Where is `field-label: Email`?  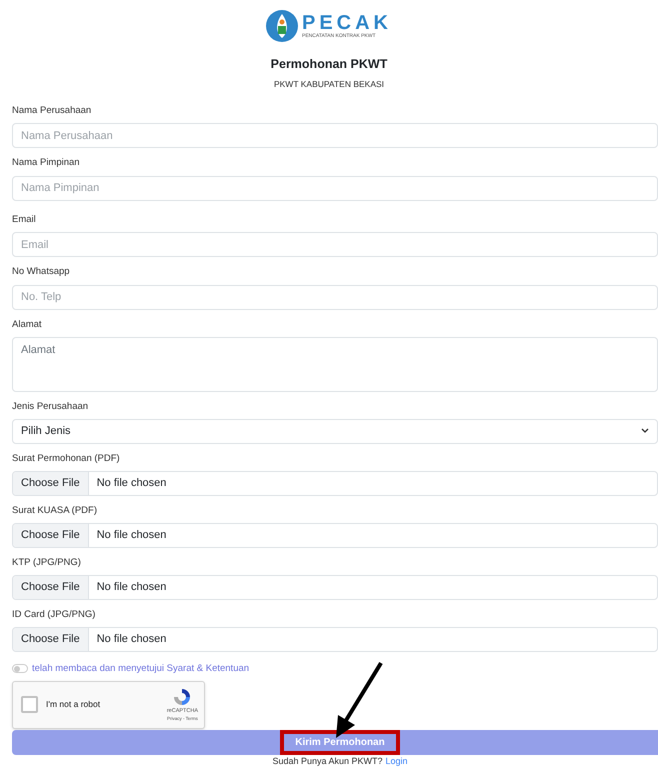 field-label: Email is located at coordinates (24, 219).